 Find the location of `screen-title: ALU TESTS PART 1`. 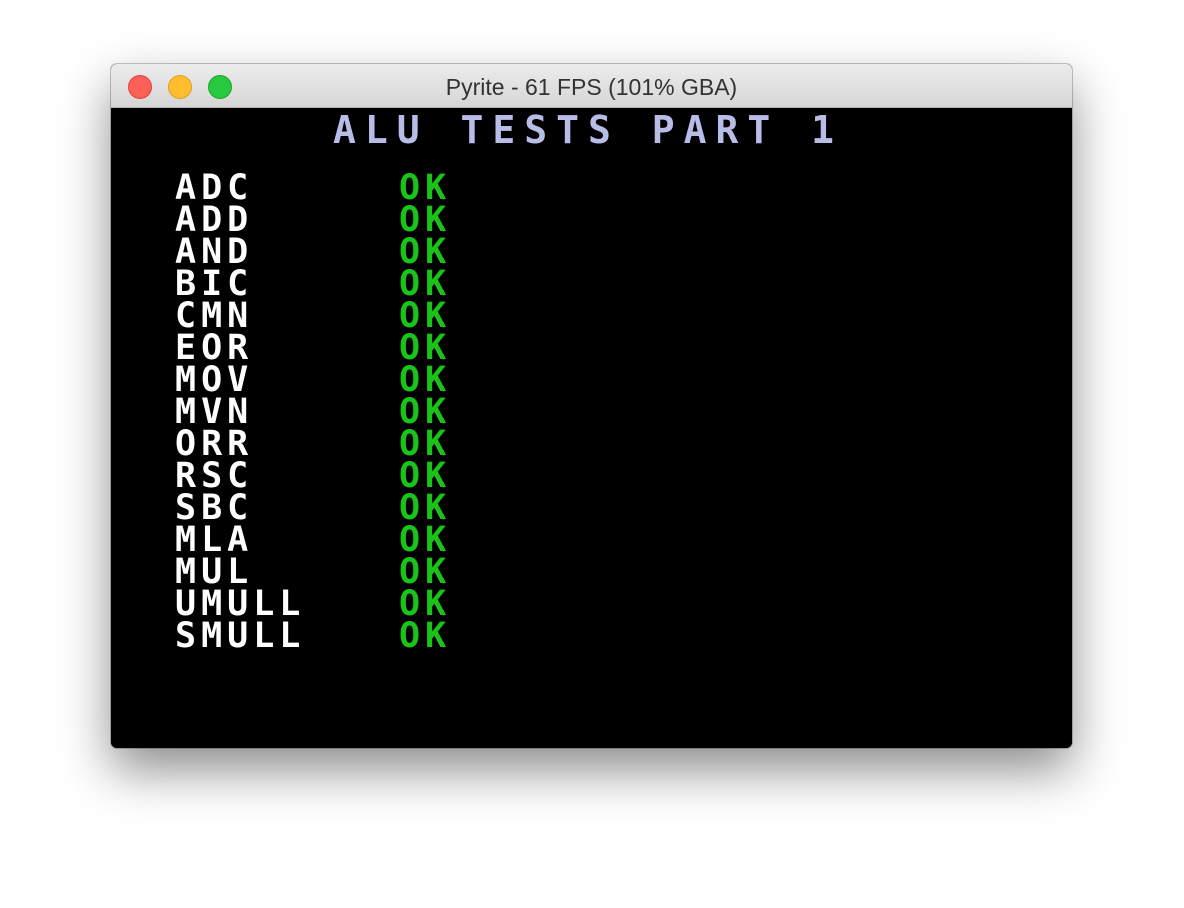

screen-title: ALU TESTS PART 1 is located at coordinates (588, 130).